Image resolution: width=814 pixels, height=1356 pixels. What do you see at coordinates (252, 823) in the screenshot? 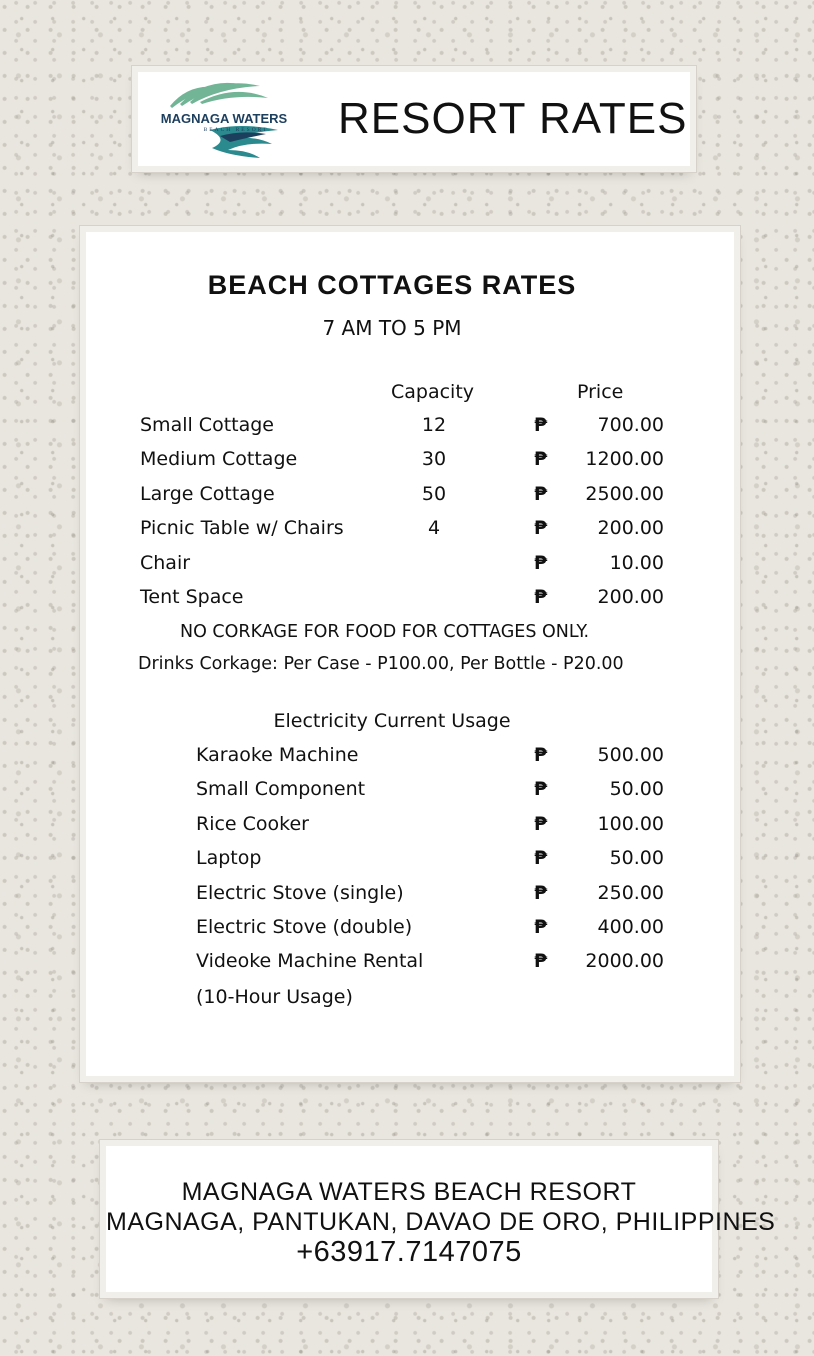
I see `item-name: Rice Cooker` at bounding box center [252, 823].